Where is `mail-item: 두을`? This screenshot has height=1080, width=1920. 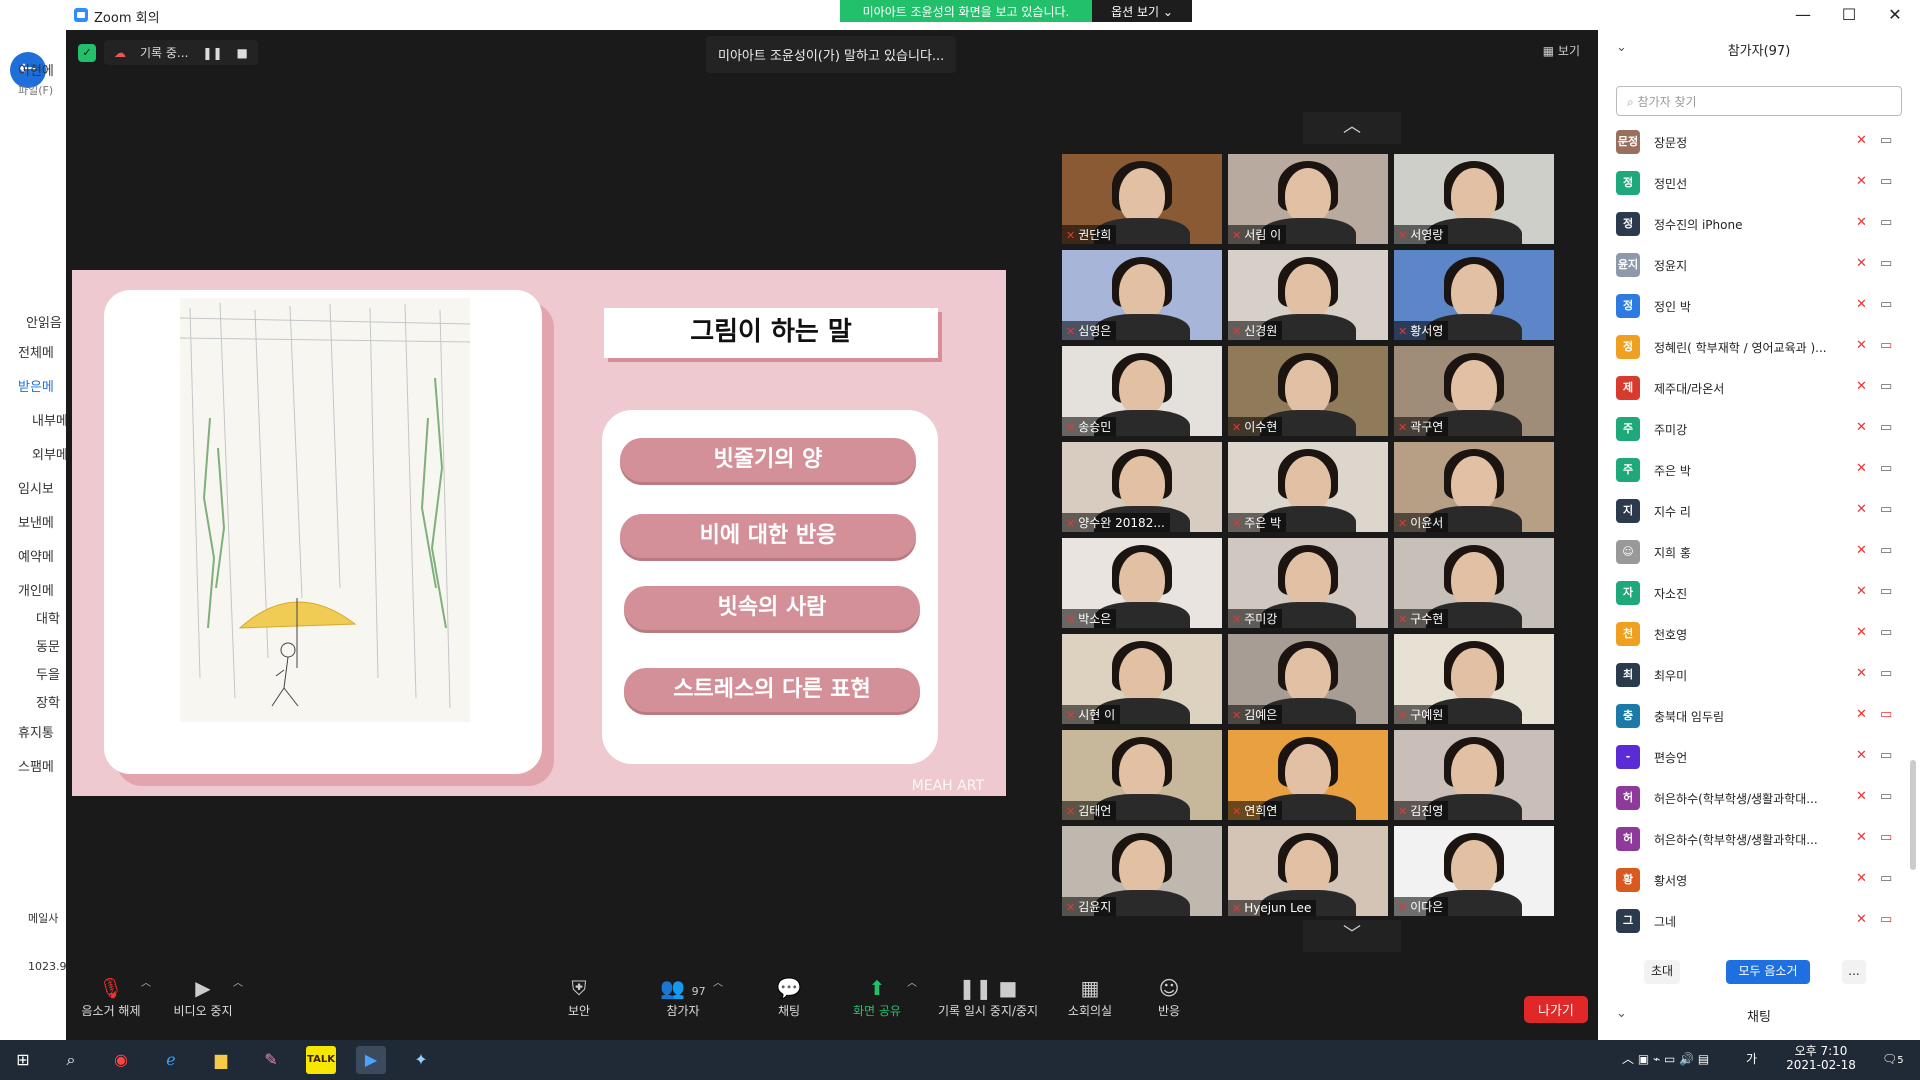 mail-item: 두을 is located at coordinates (48, 673).